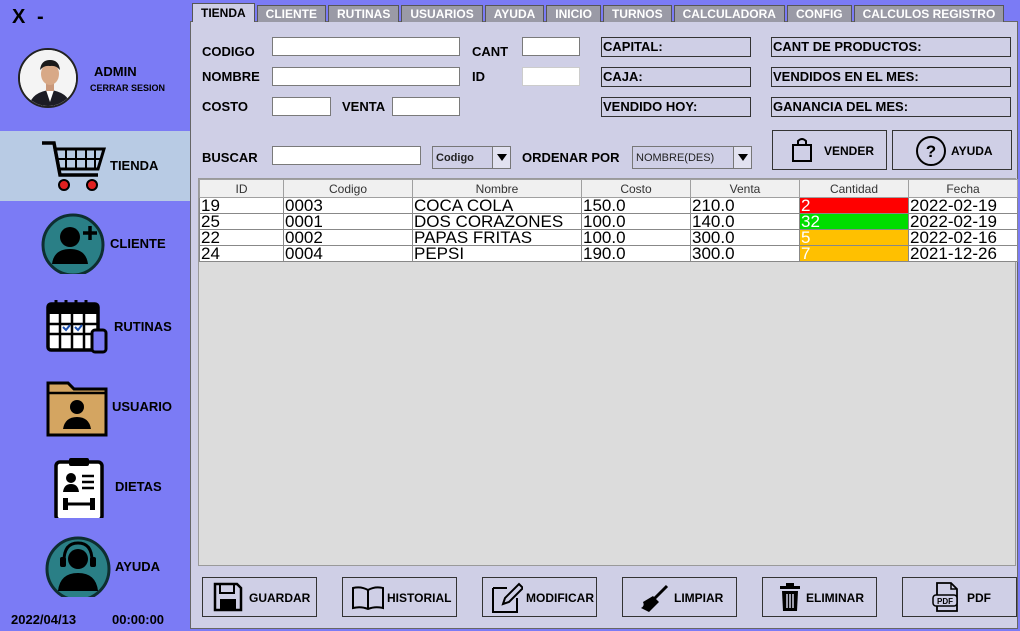 The height and width of the screenshot is (631, 1020). I want to click on costo-input, so click(301, 106).